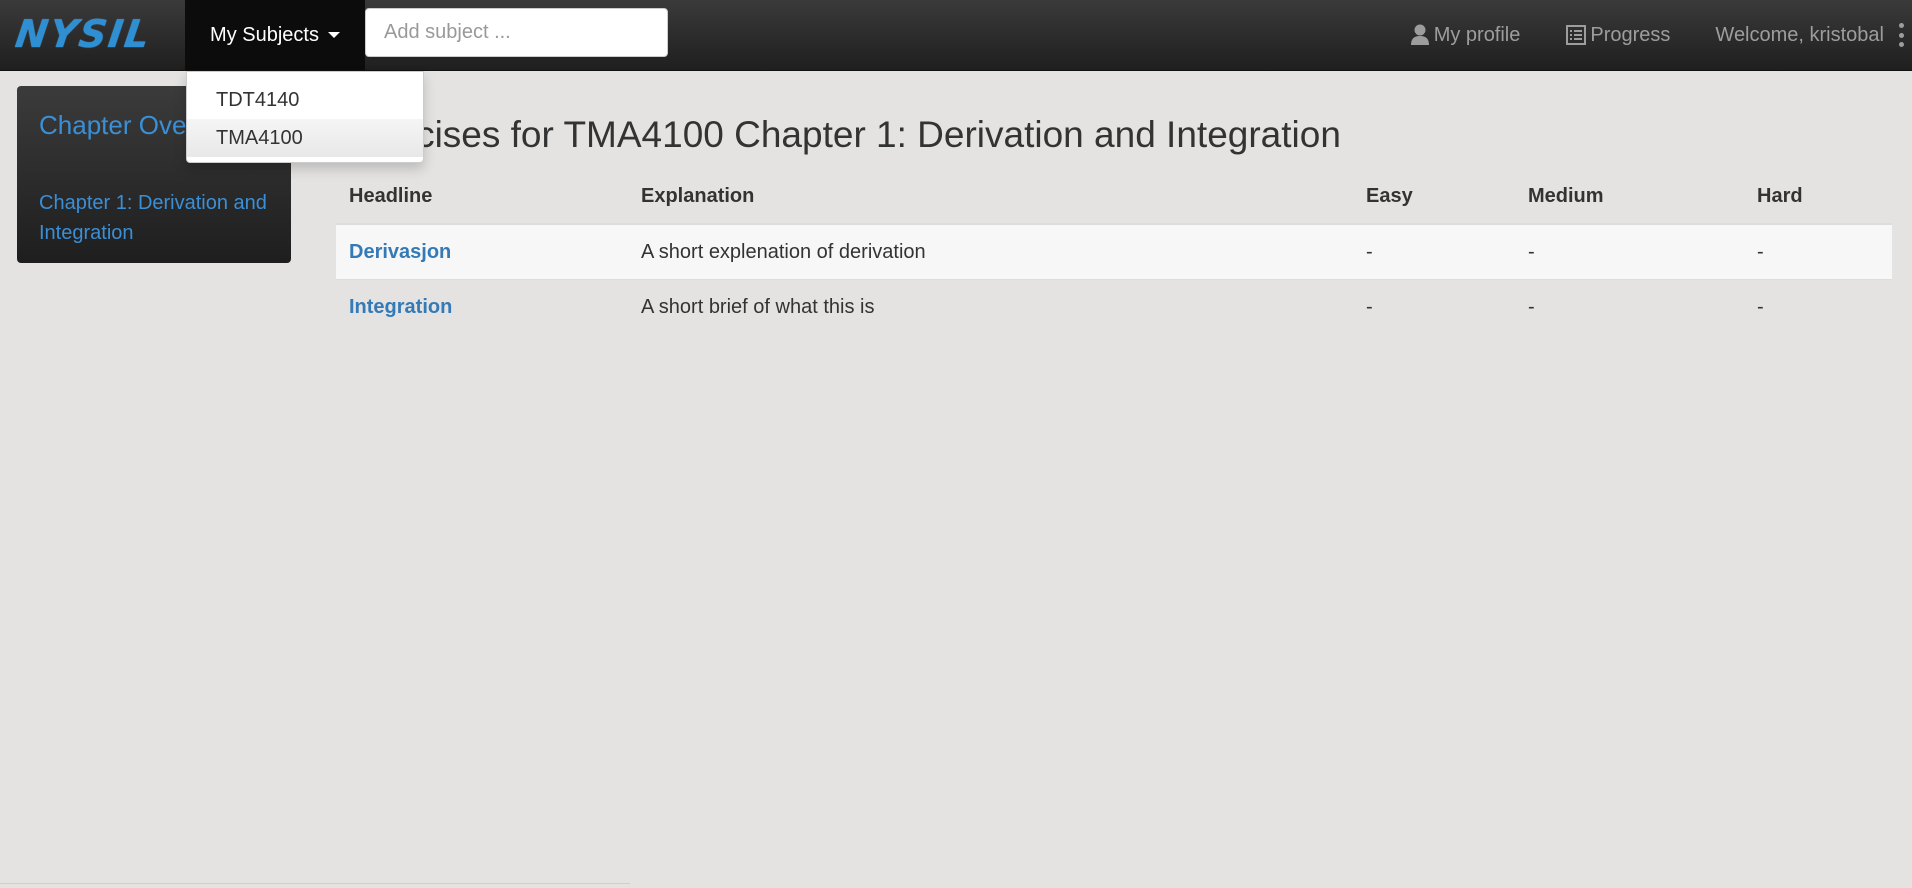 The width and height of the screenshot is (1912, 888). Describe the element at coordinates (400, 252) in the screenshot. I see `exercise-link-derivasjon: Derivasjon` at that location.